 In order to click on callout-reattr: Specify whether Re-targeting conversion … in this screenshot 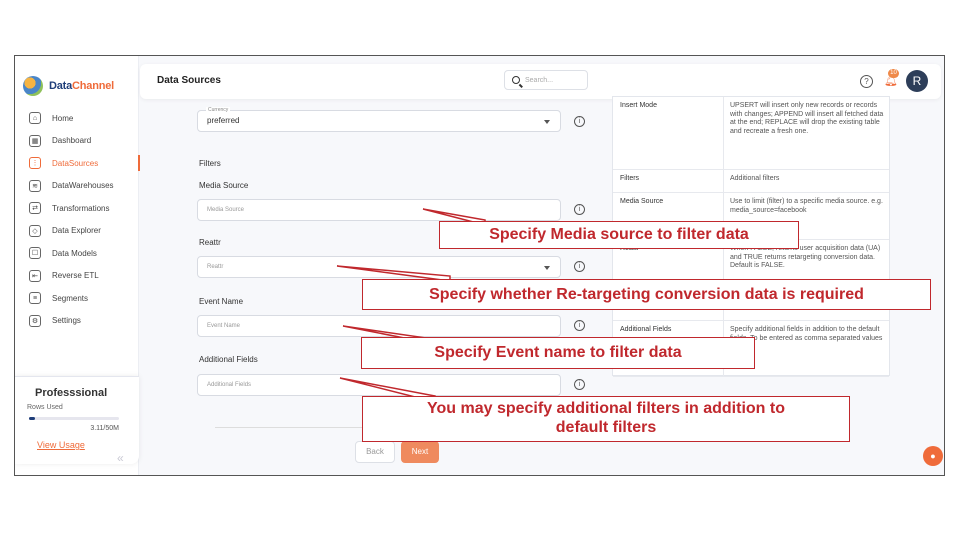, I will do `click(646, 294)`.